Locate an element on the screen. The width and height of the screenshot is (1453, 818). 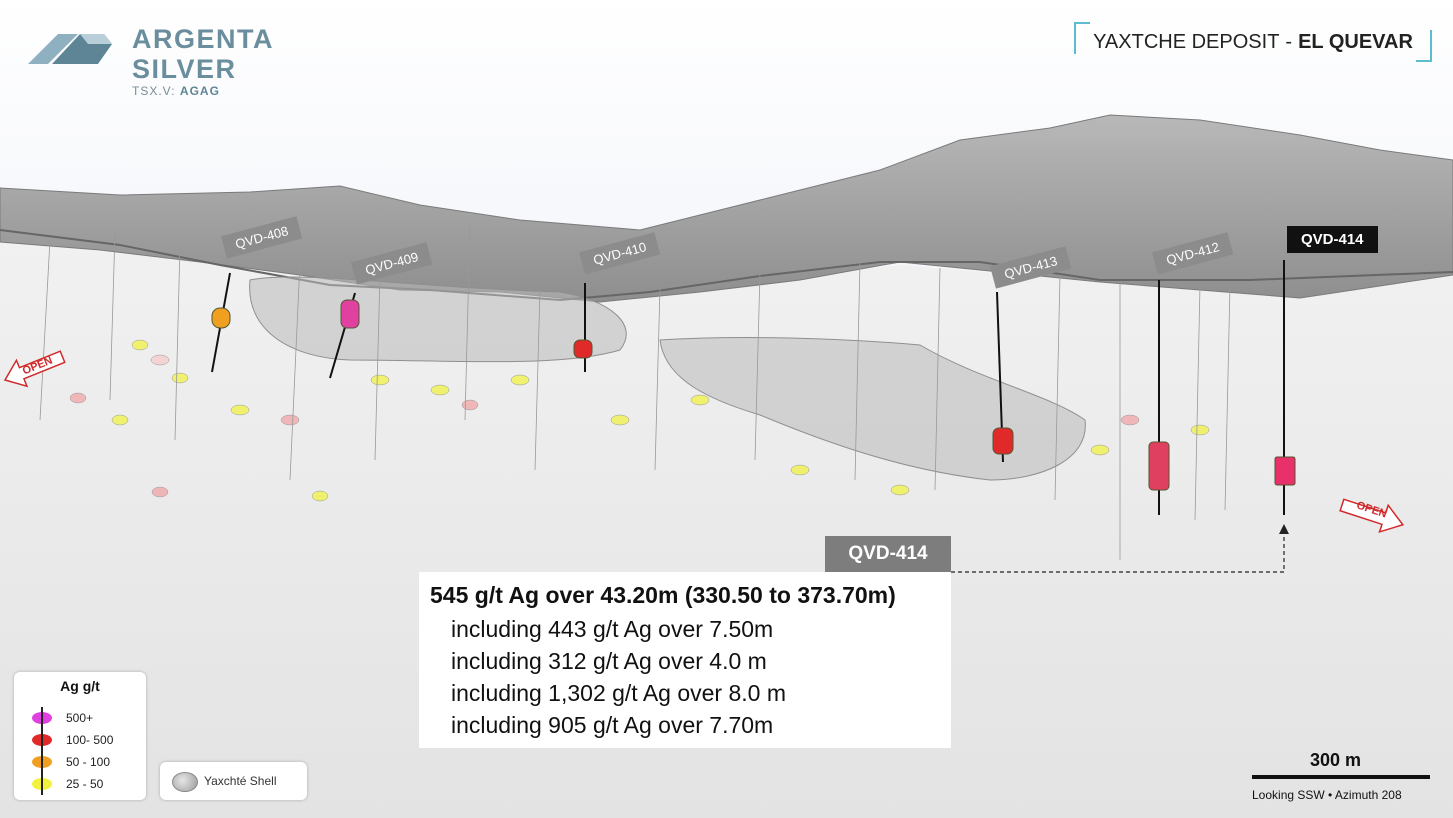
brand-name: ARGENTA SILVER is located at coordinates (202, 54).